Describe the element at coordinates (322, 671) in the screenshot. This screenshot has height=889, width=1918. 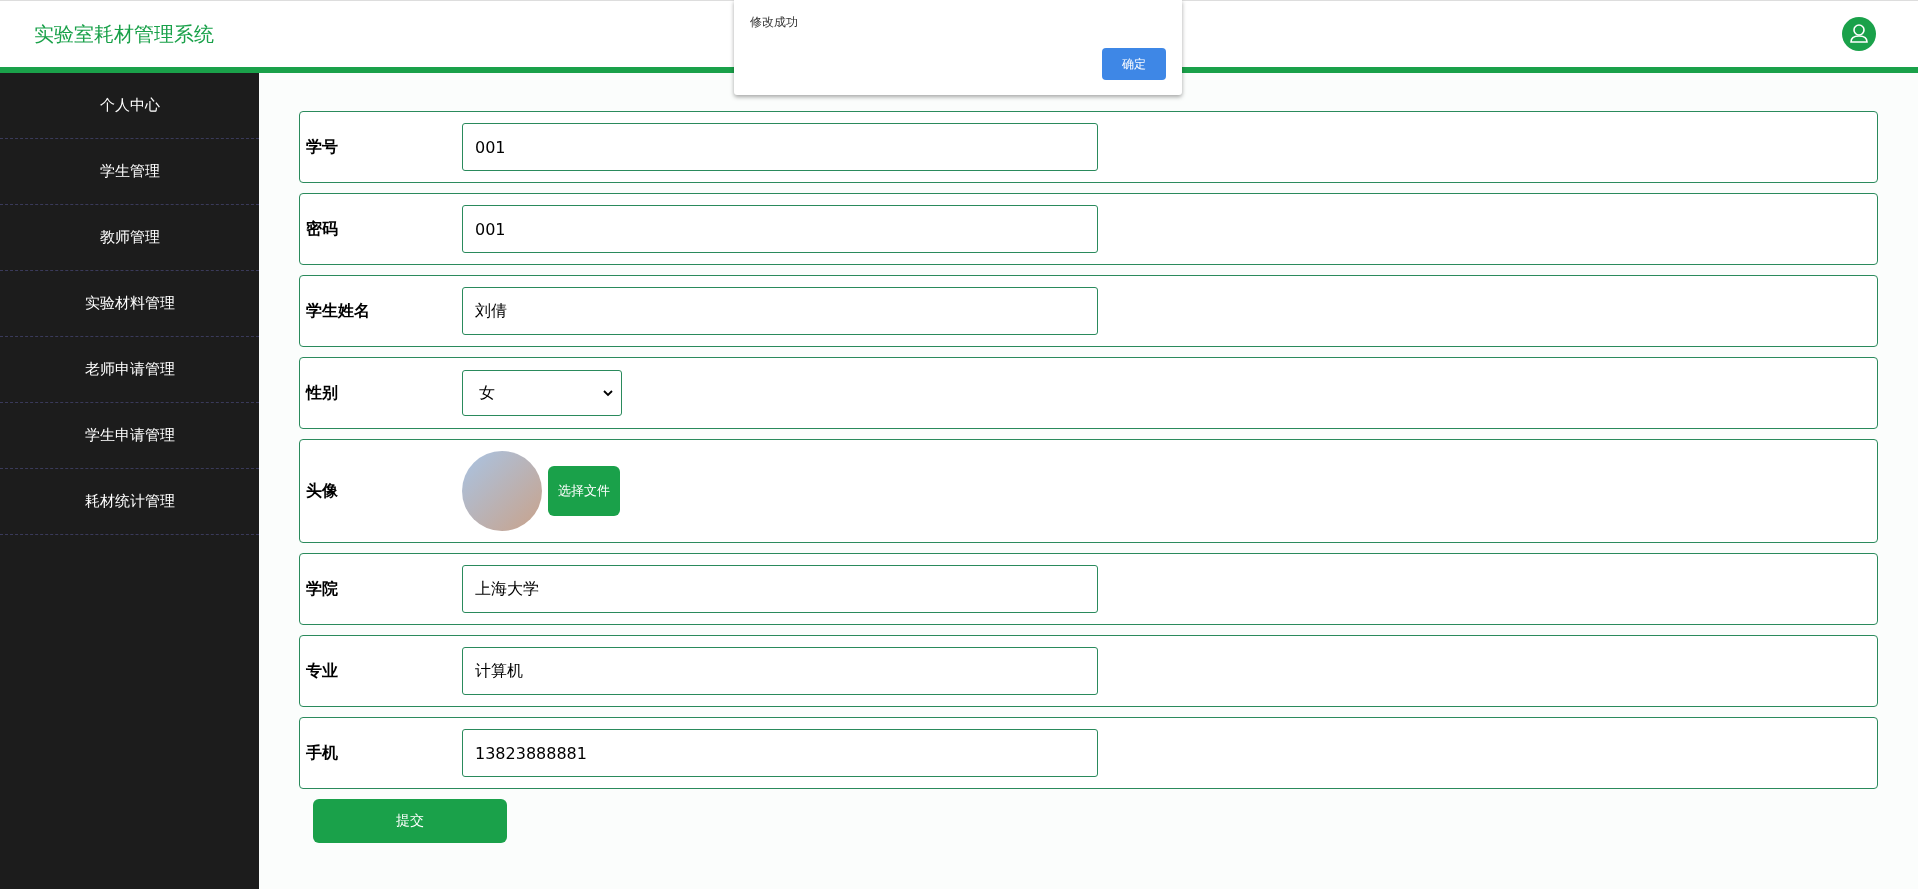
I see `field-label: 专业` at that location.